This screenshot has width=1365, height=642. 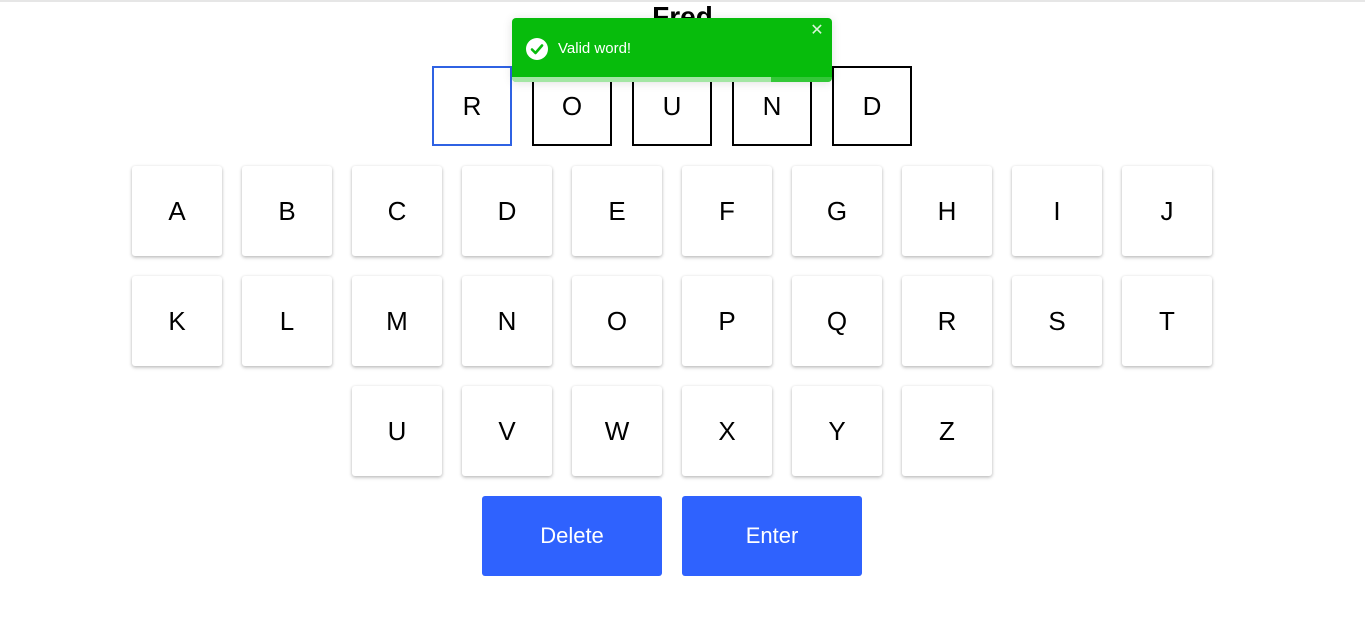 What do you see at coordinates (287, 321) in the screenshot?
I see `key-l: L` at bounding box center [287, 321].